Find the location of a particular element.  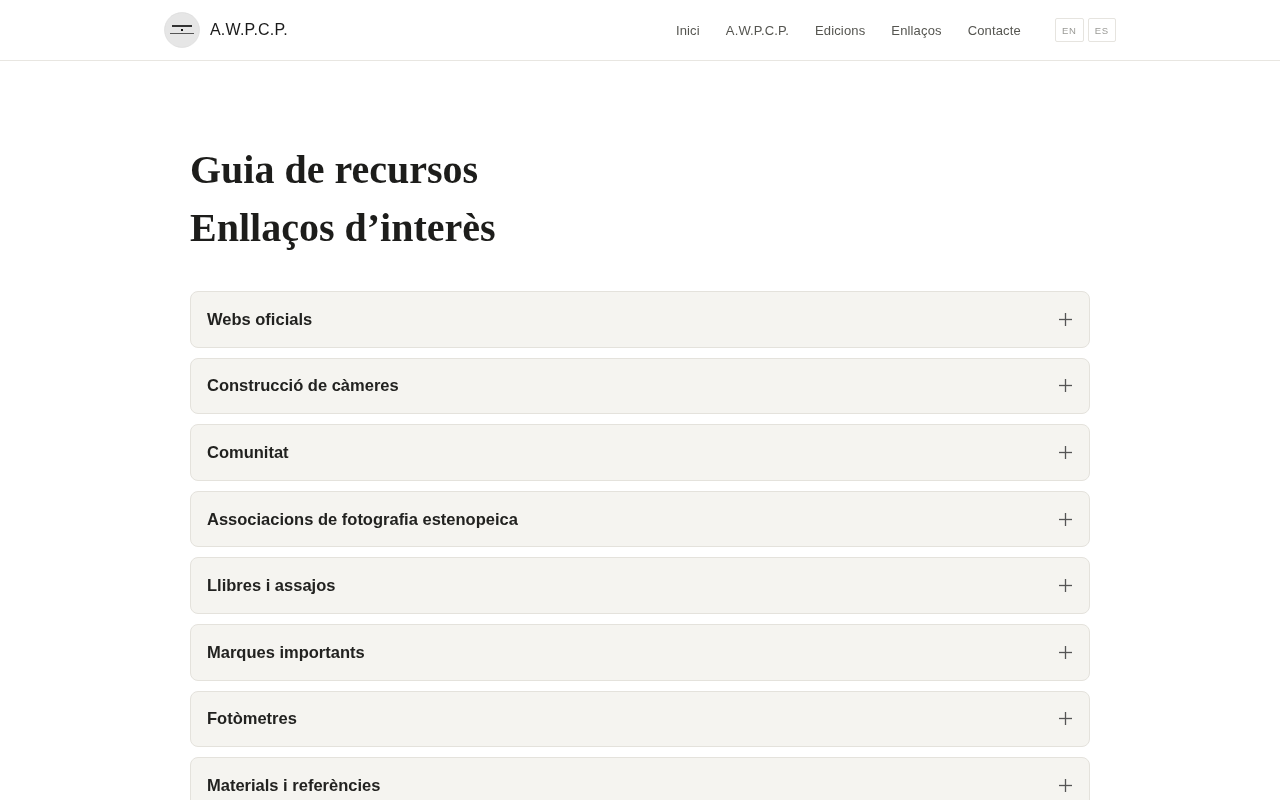

page-heading: Guia de recursos is located at coordinates (335, 170).